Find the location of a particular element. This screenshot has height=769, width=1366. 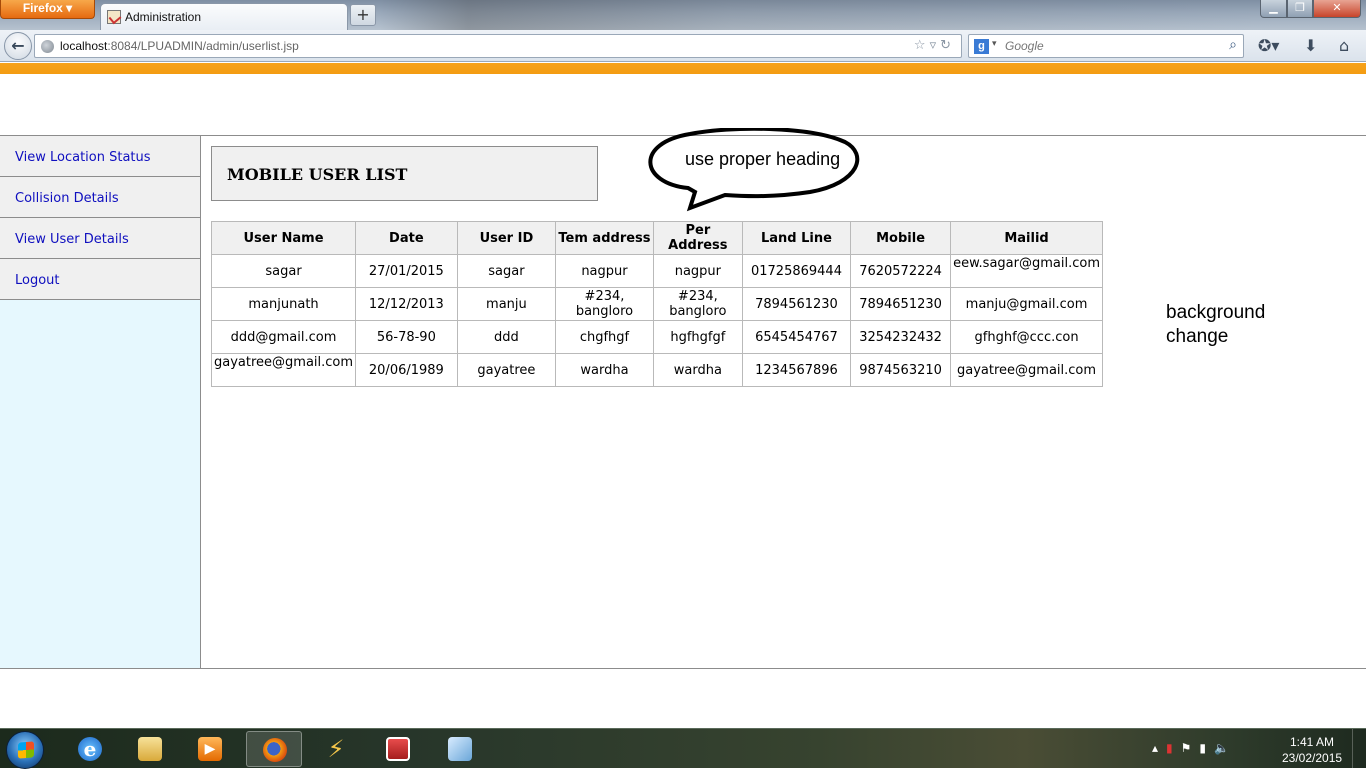

table-cell: 7894561230 is located at coordinates (796, 304).